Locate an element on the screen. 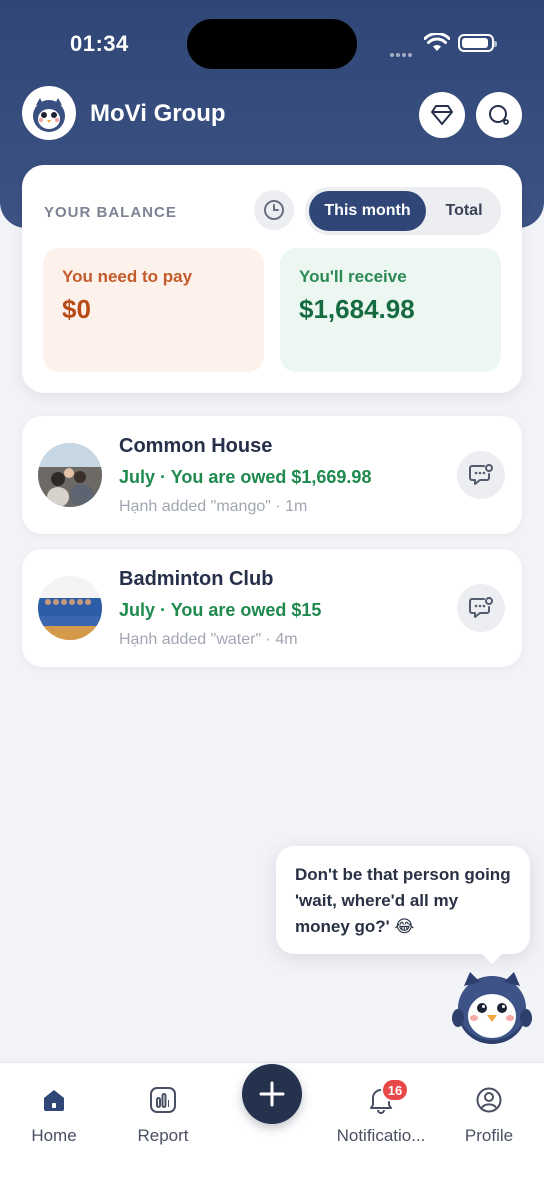 This screenshot has height=1183, width=544. chart-icon is located at coordinates (163, 1100).